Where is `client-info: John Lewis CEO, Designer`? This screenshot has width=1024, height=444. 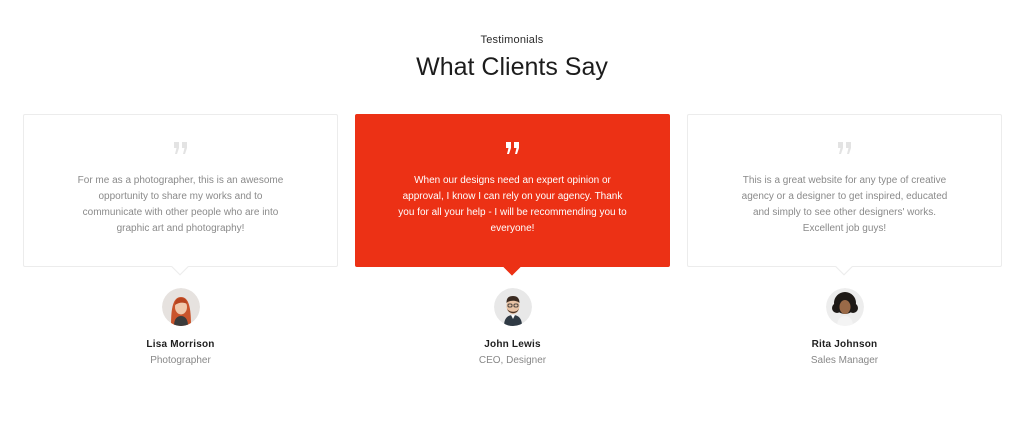 client-info: John Lewis CEO, Designer is located at coordinates (512, 327).